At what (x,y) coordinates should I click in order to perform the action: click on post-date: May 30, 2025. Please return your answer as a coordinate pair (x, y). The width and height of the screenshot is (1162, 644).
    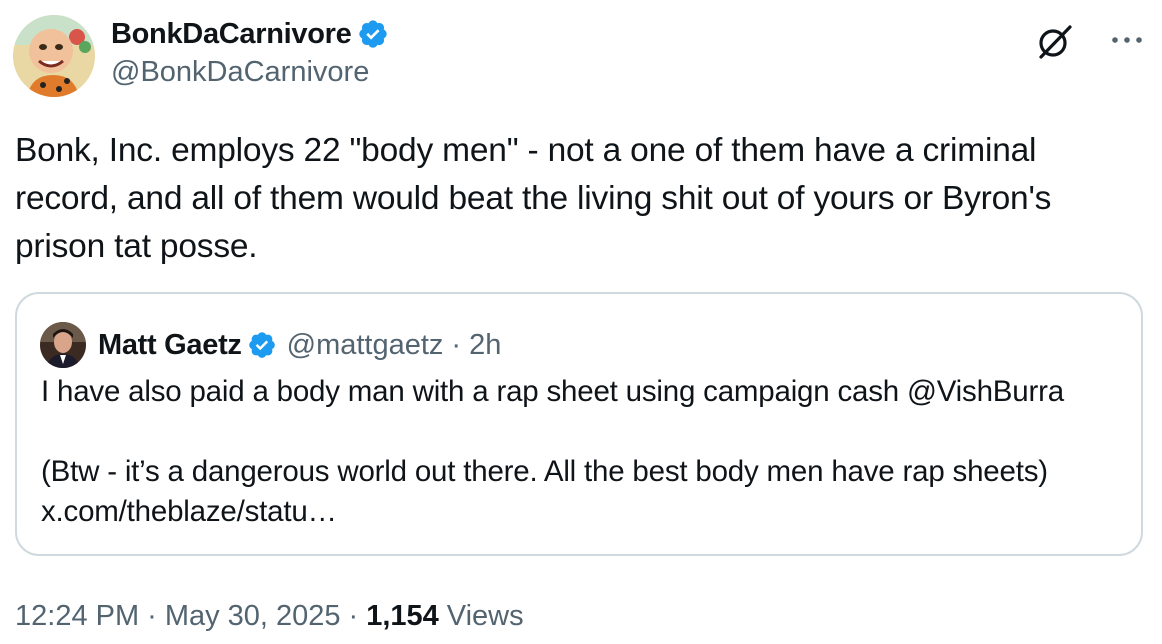
    Looking at the image, I should click on (253, 616).